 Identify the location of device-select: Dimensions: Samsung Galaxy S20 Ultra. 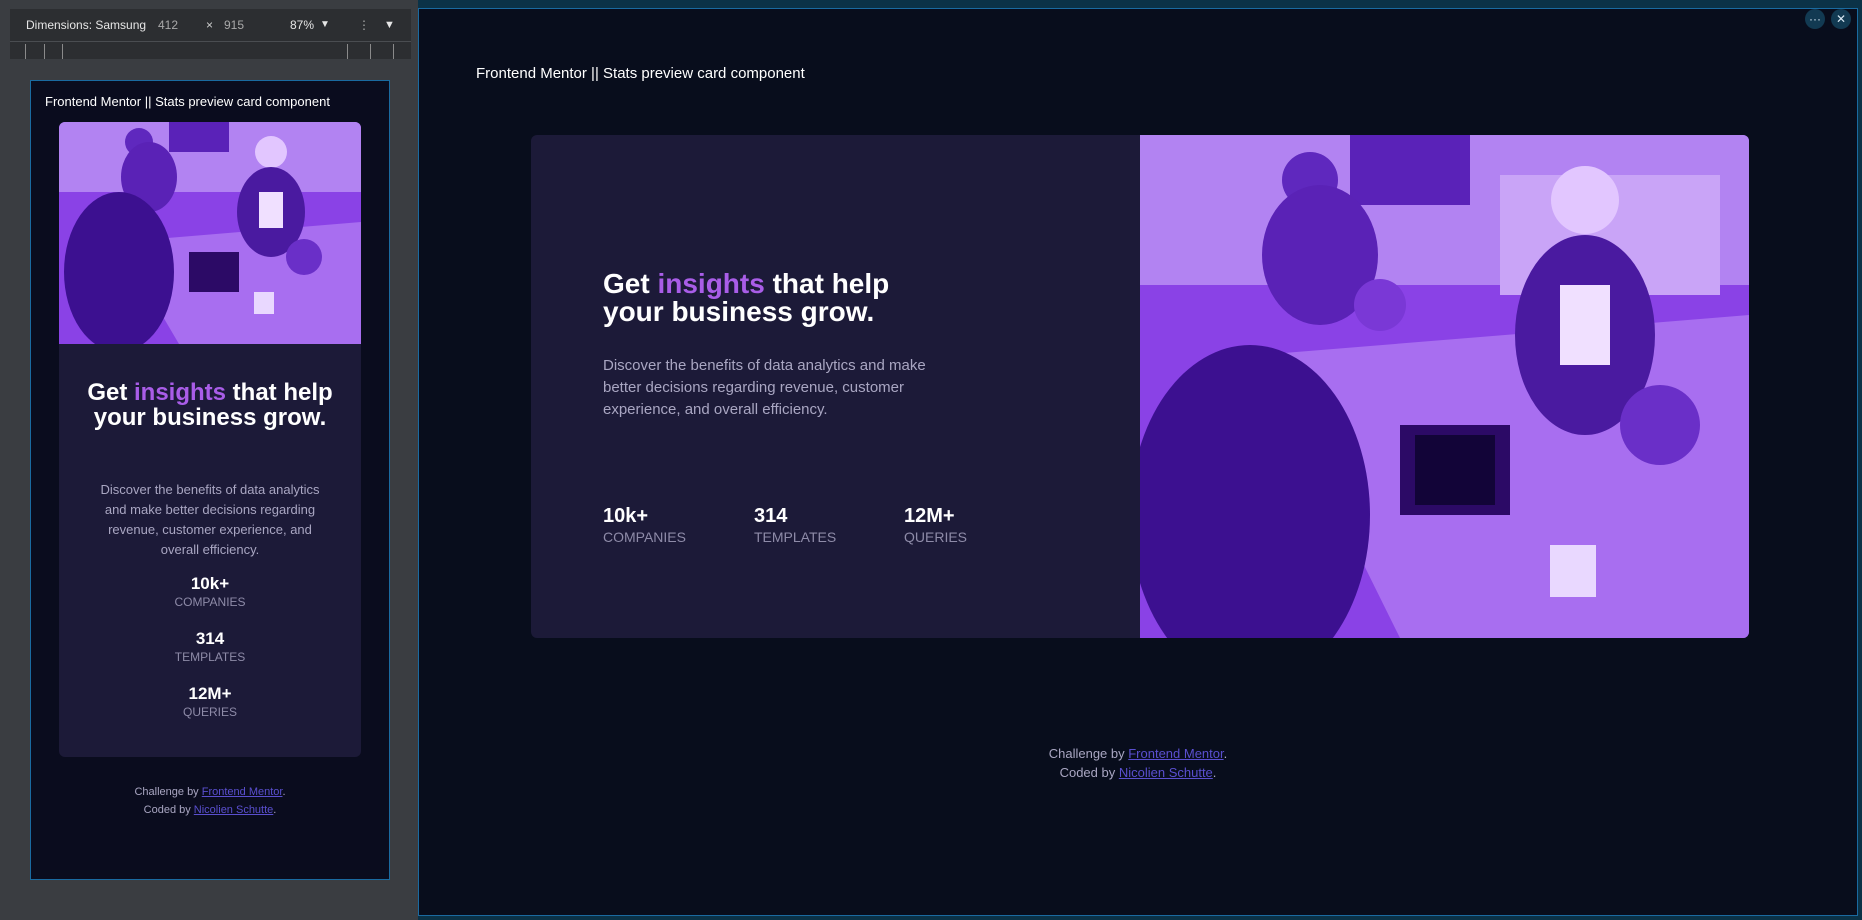
(88, 25).